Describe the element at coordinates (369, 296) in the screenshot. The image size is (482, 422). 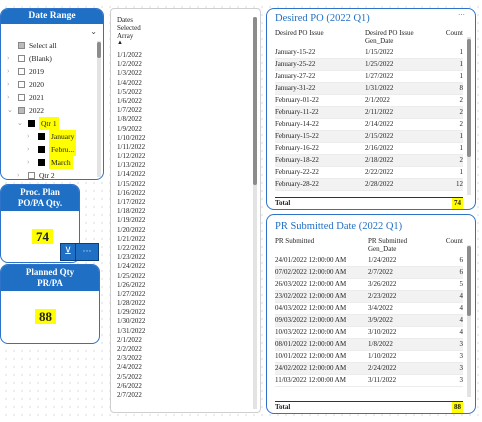
I see `table-row: 23/02/2022 12:00:00 AM 2/23/2022 4` at that location.